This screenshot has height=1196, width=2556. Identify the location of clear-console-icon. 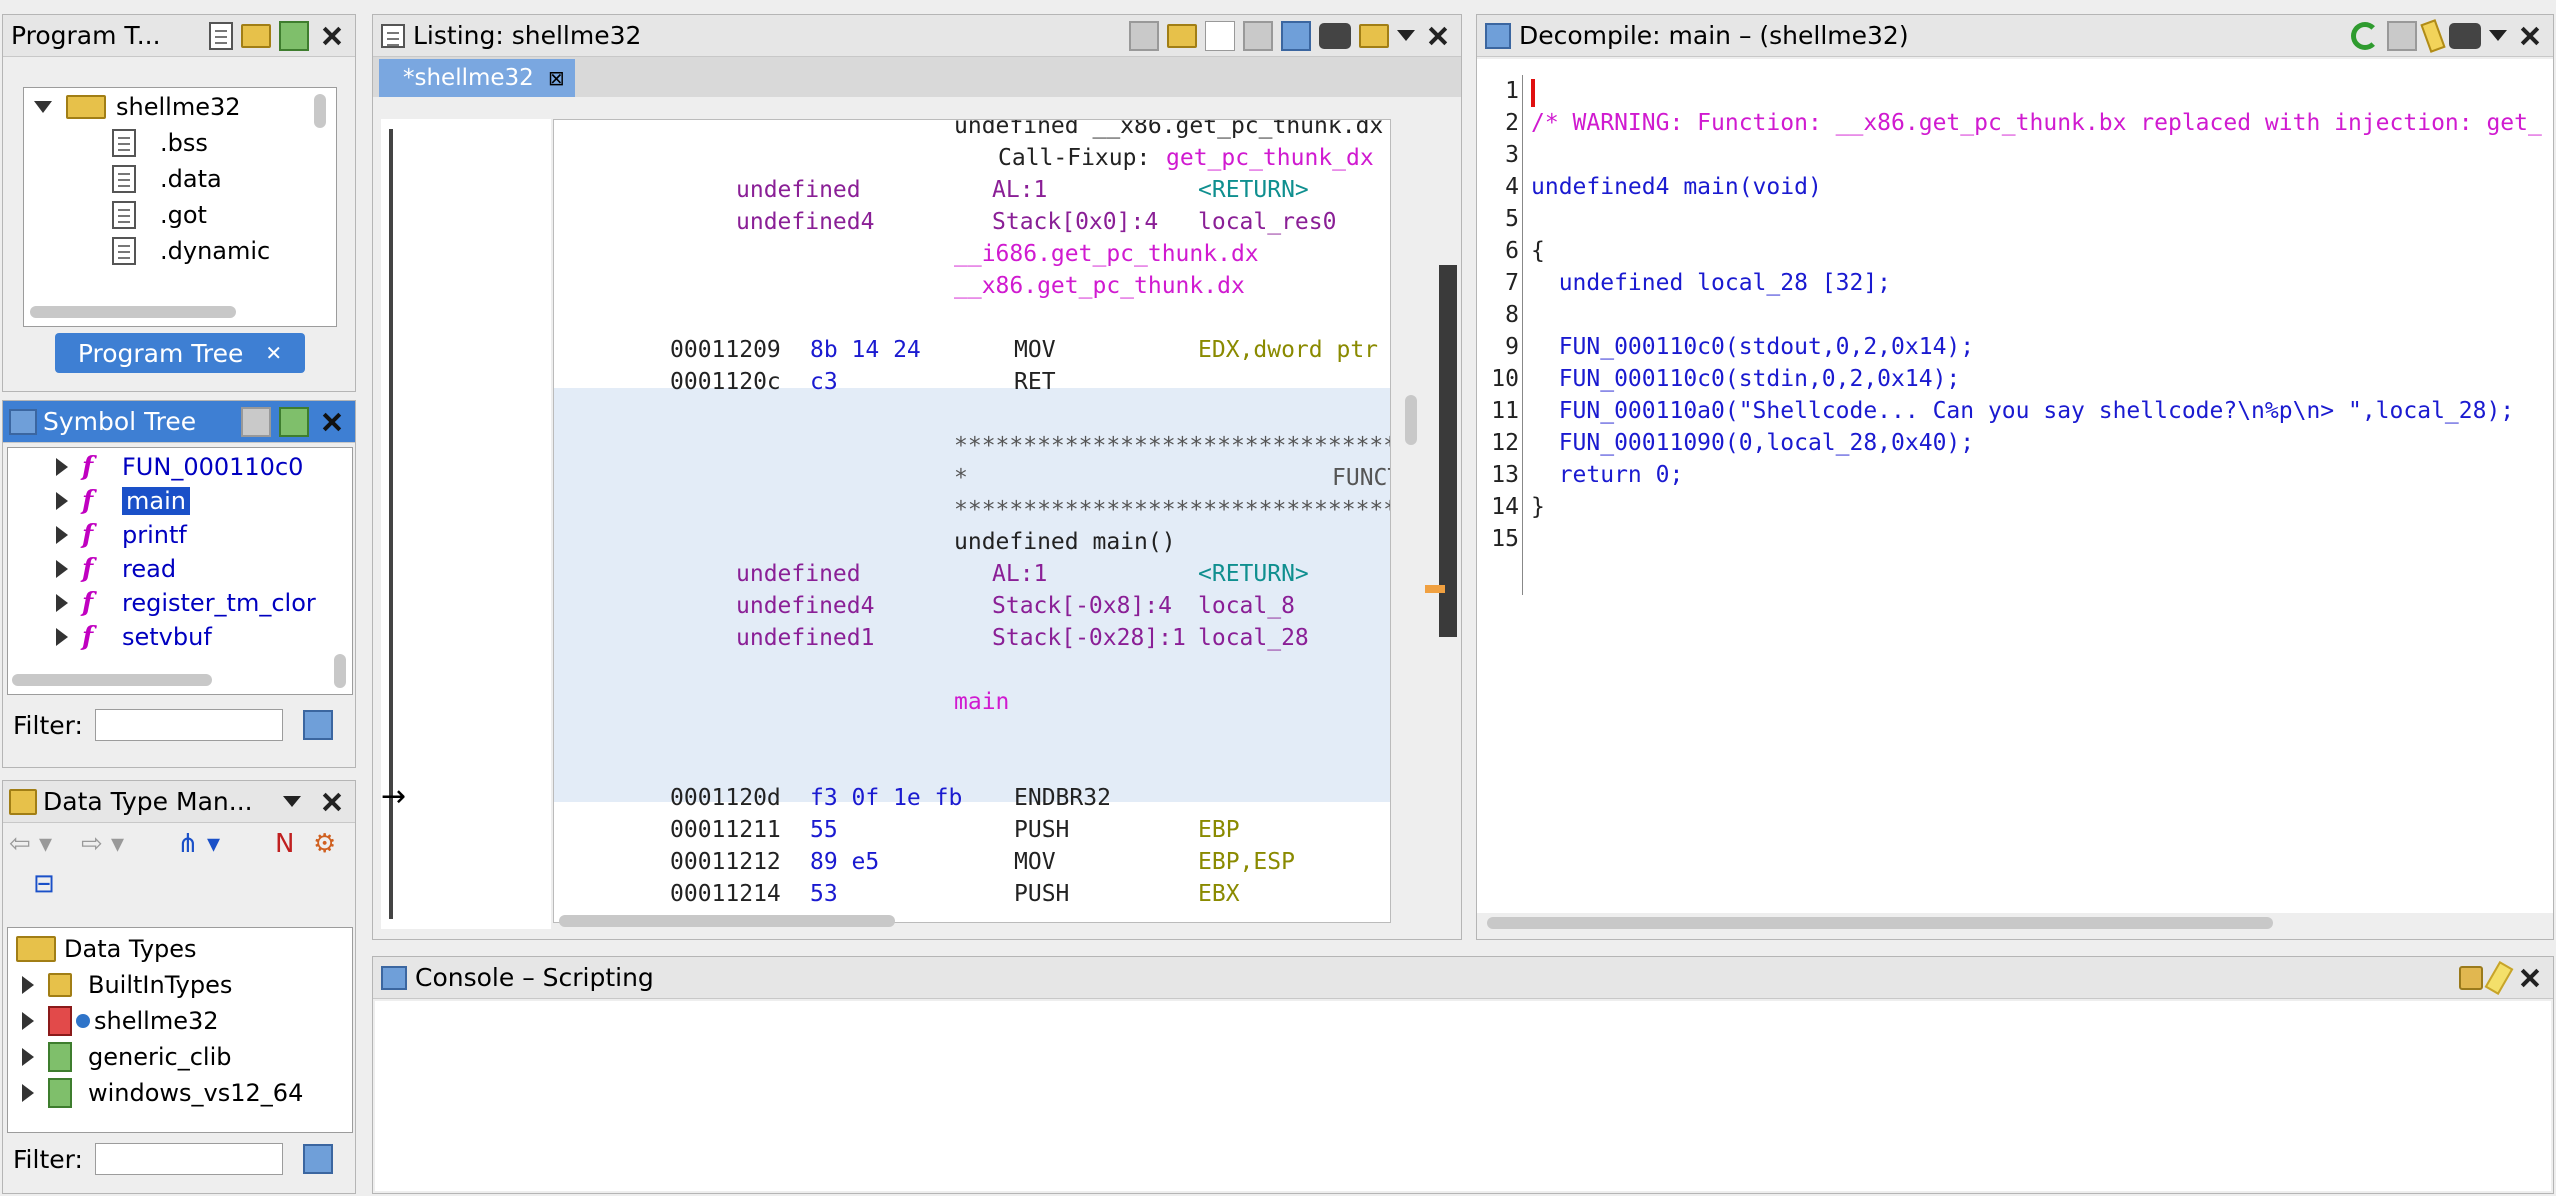
(2499, 977).